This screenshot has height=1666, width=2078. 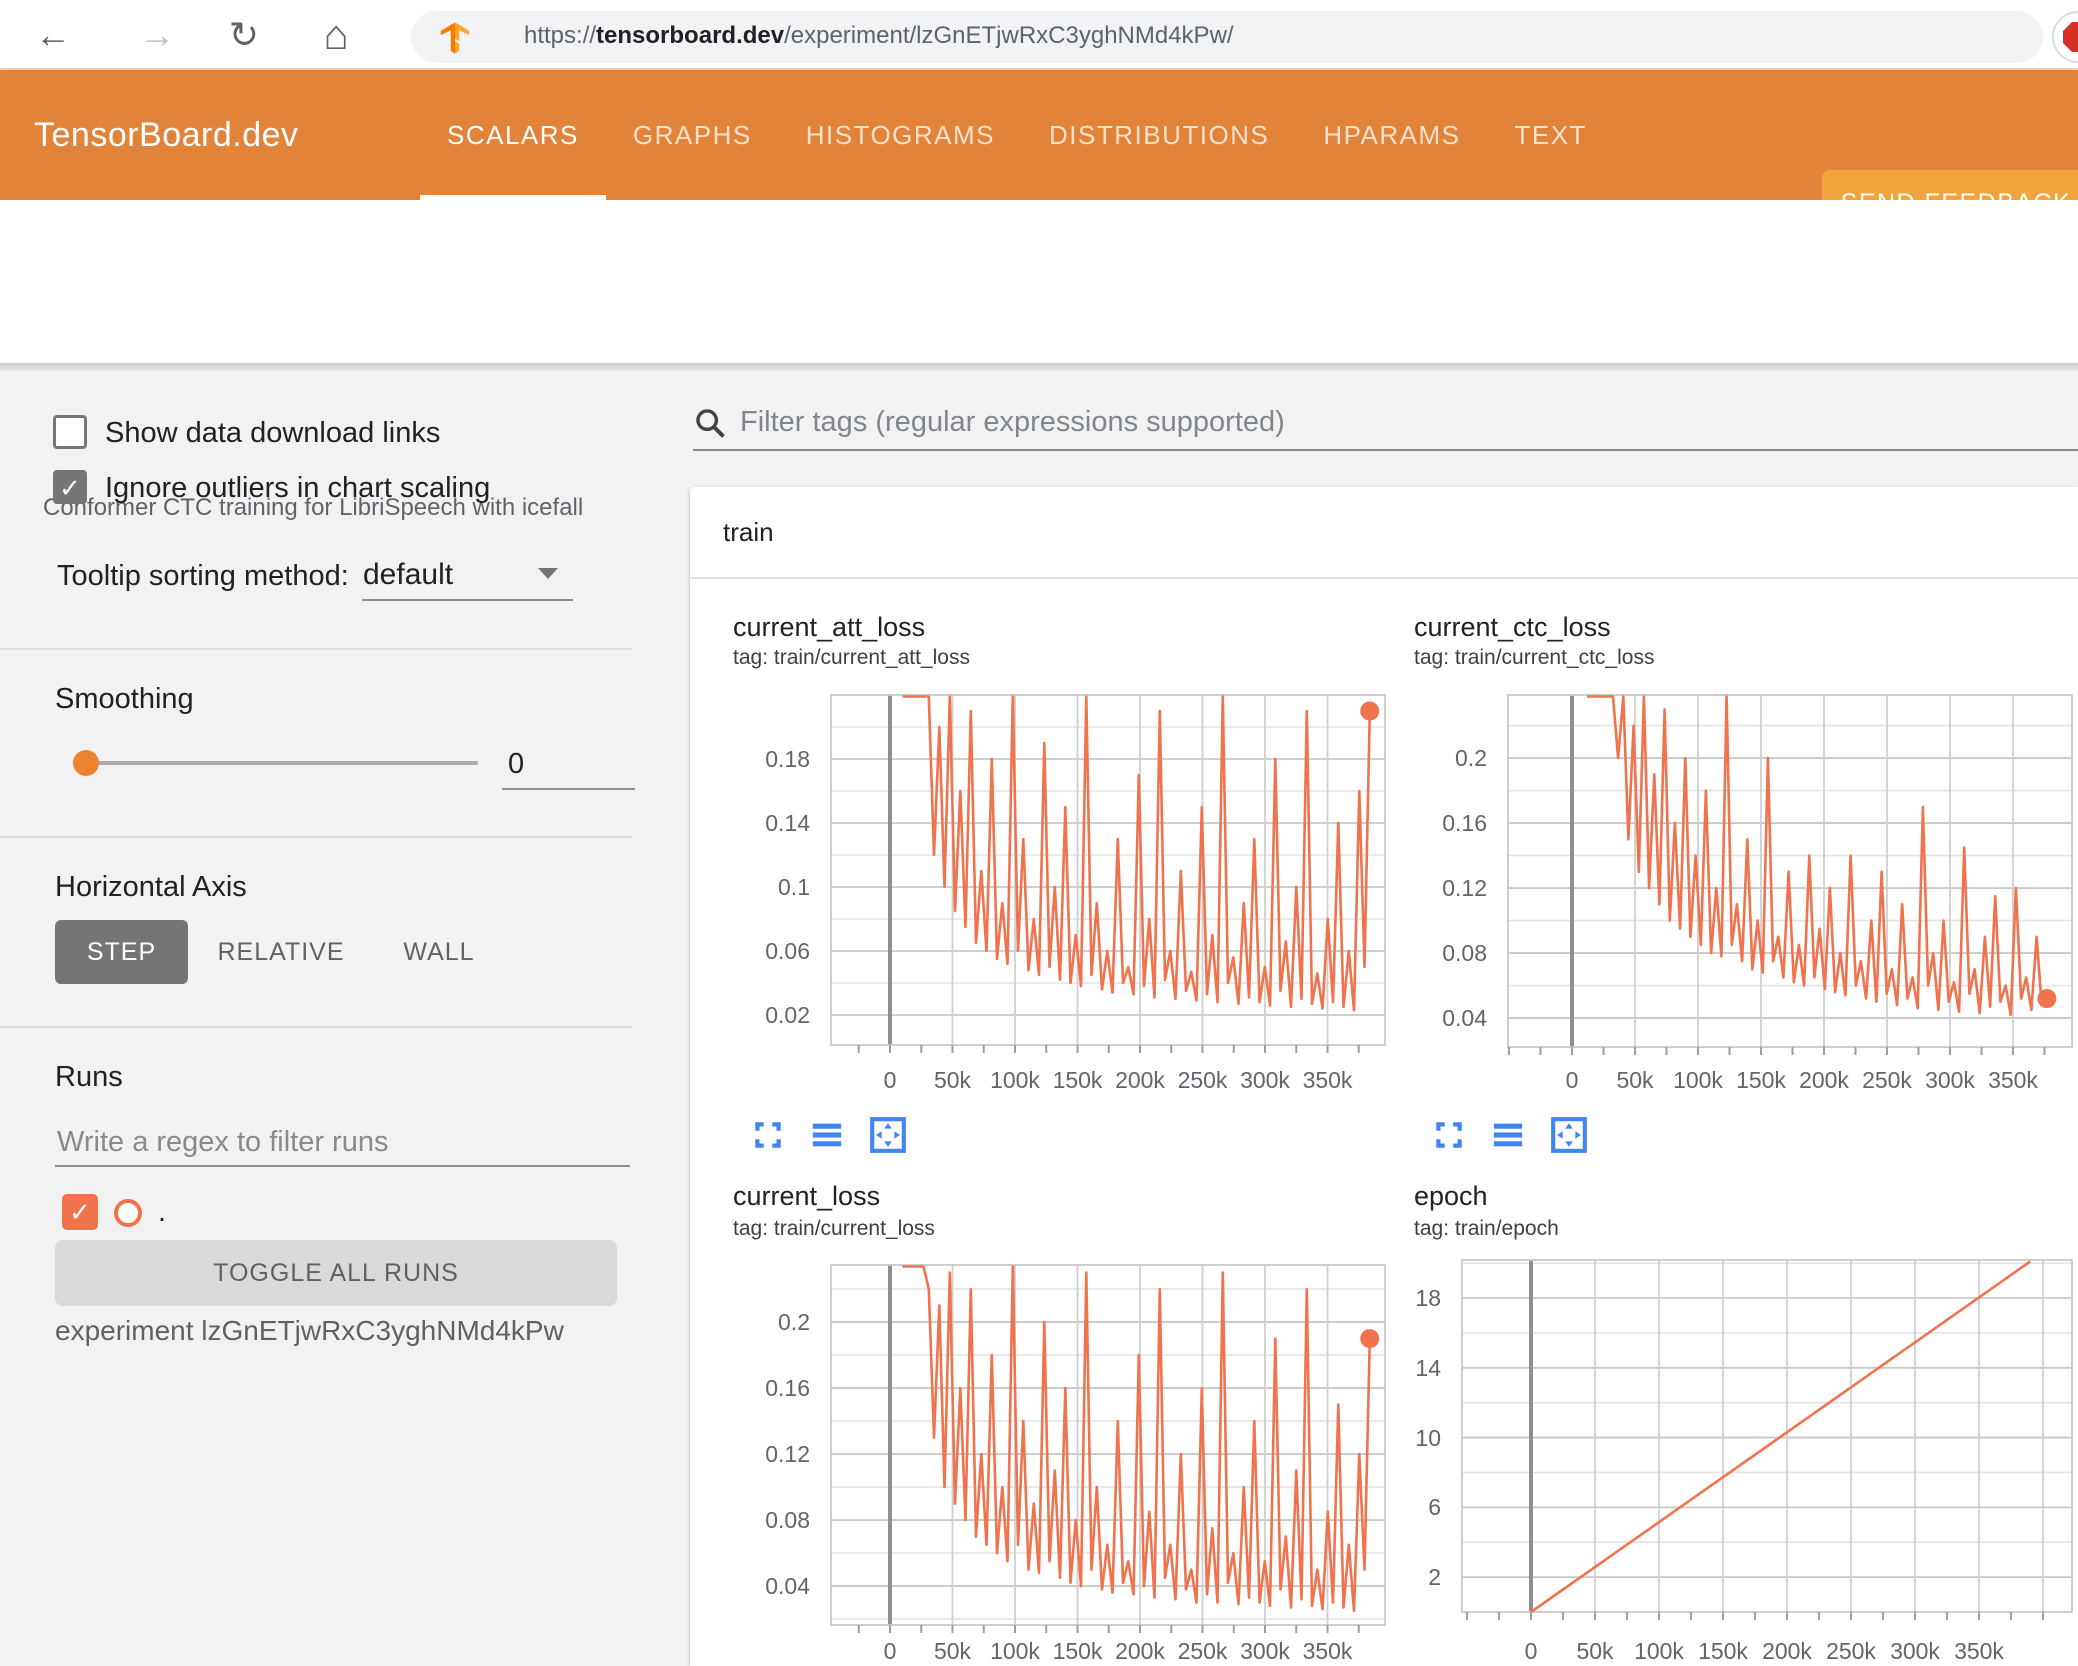 What do you see at coordinates (157, 35) in the screenshot?
I see `browser-forward-icon: →` at bounding box center [157, 35].